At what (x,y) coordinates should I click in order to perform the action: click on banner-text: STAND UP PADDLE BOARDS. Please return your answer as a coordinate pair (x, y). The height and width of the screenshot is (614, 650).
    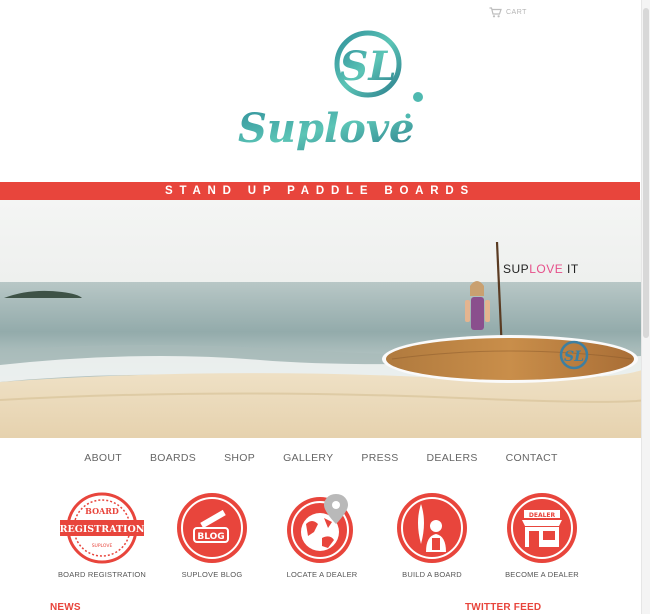
    Looking at the image, I should click on (320, 191).